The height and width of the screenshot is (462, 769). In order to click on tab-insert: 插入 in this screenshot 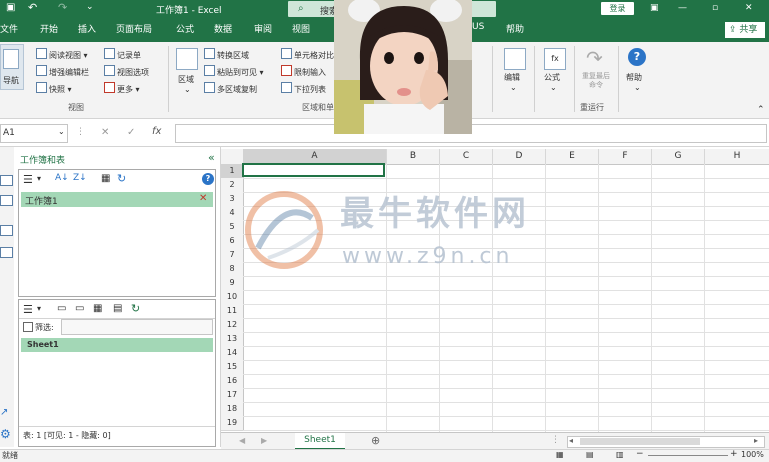, I will do `click(87, 28)`.